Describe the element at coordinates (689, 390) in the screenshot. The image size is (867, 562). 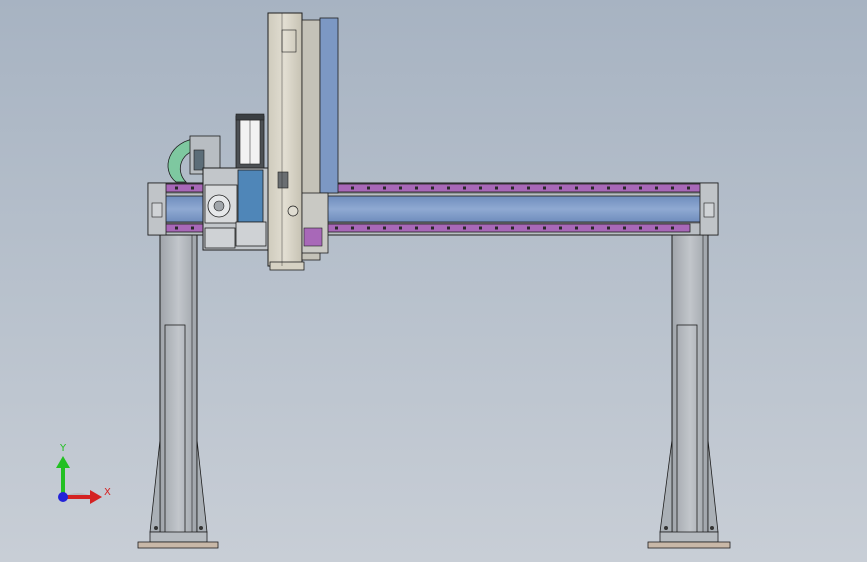
I see `right-leg` at that location.